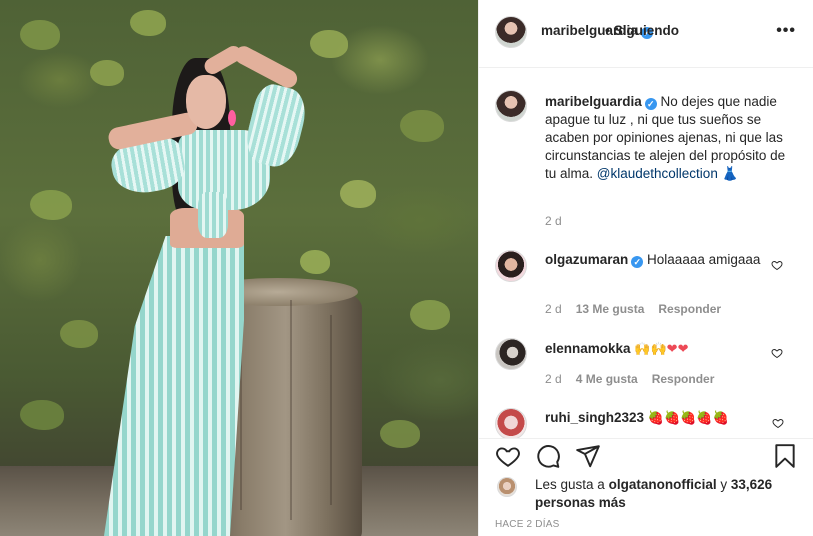  I want to click on liker-username: olgatanonofficial, so click(663, 484).